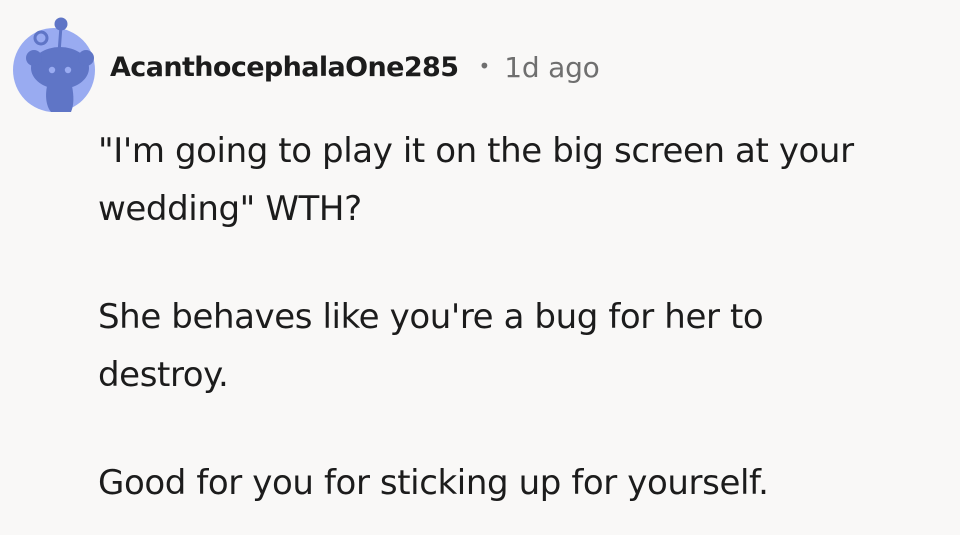 The height and width of the screenshot is (535, 960). I want to click on comment-meta: AcanthocephalaOne285 • 1d ago, so click(355, 67).